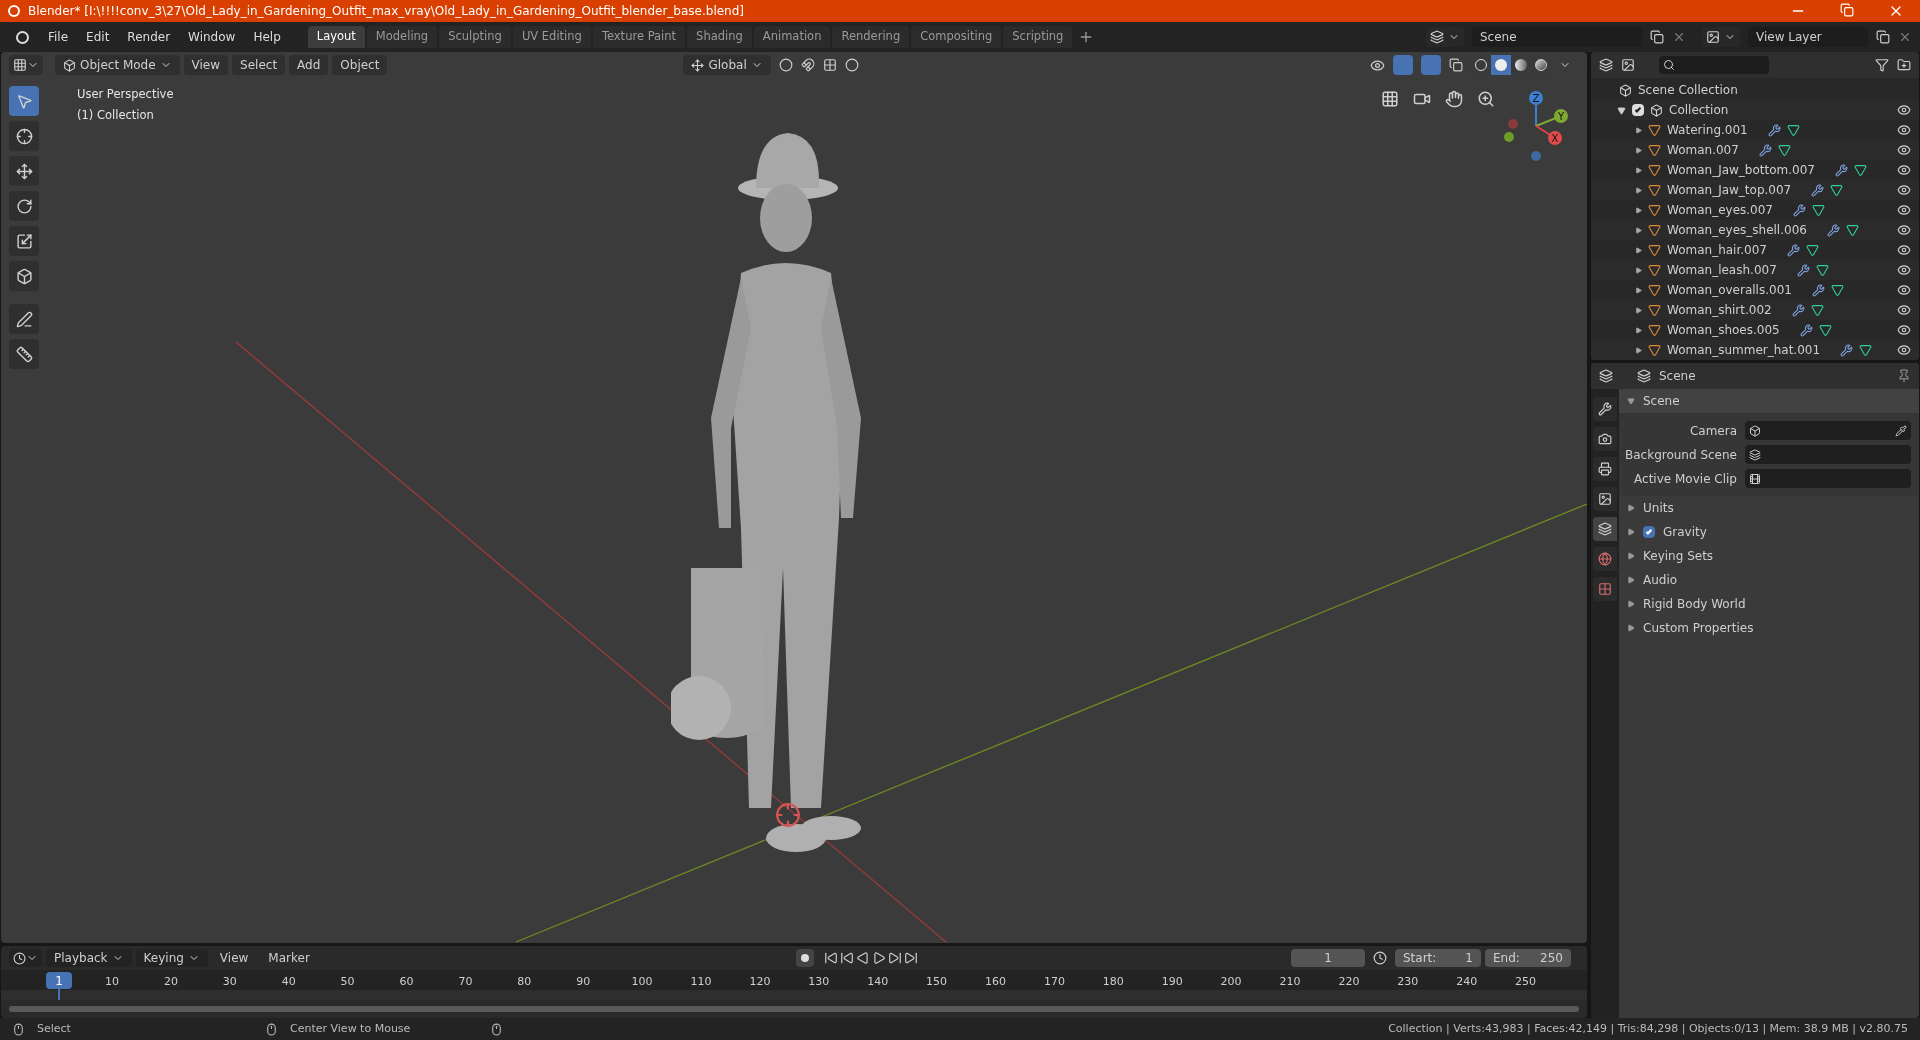  What do you see at coordinates (1707, 130) in the screenshot?
I see `outliner-item: Watering.001` at bounding box center [1707, 130].